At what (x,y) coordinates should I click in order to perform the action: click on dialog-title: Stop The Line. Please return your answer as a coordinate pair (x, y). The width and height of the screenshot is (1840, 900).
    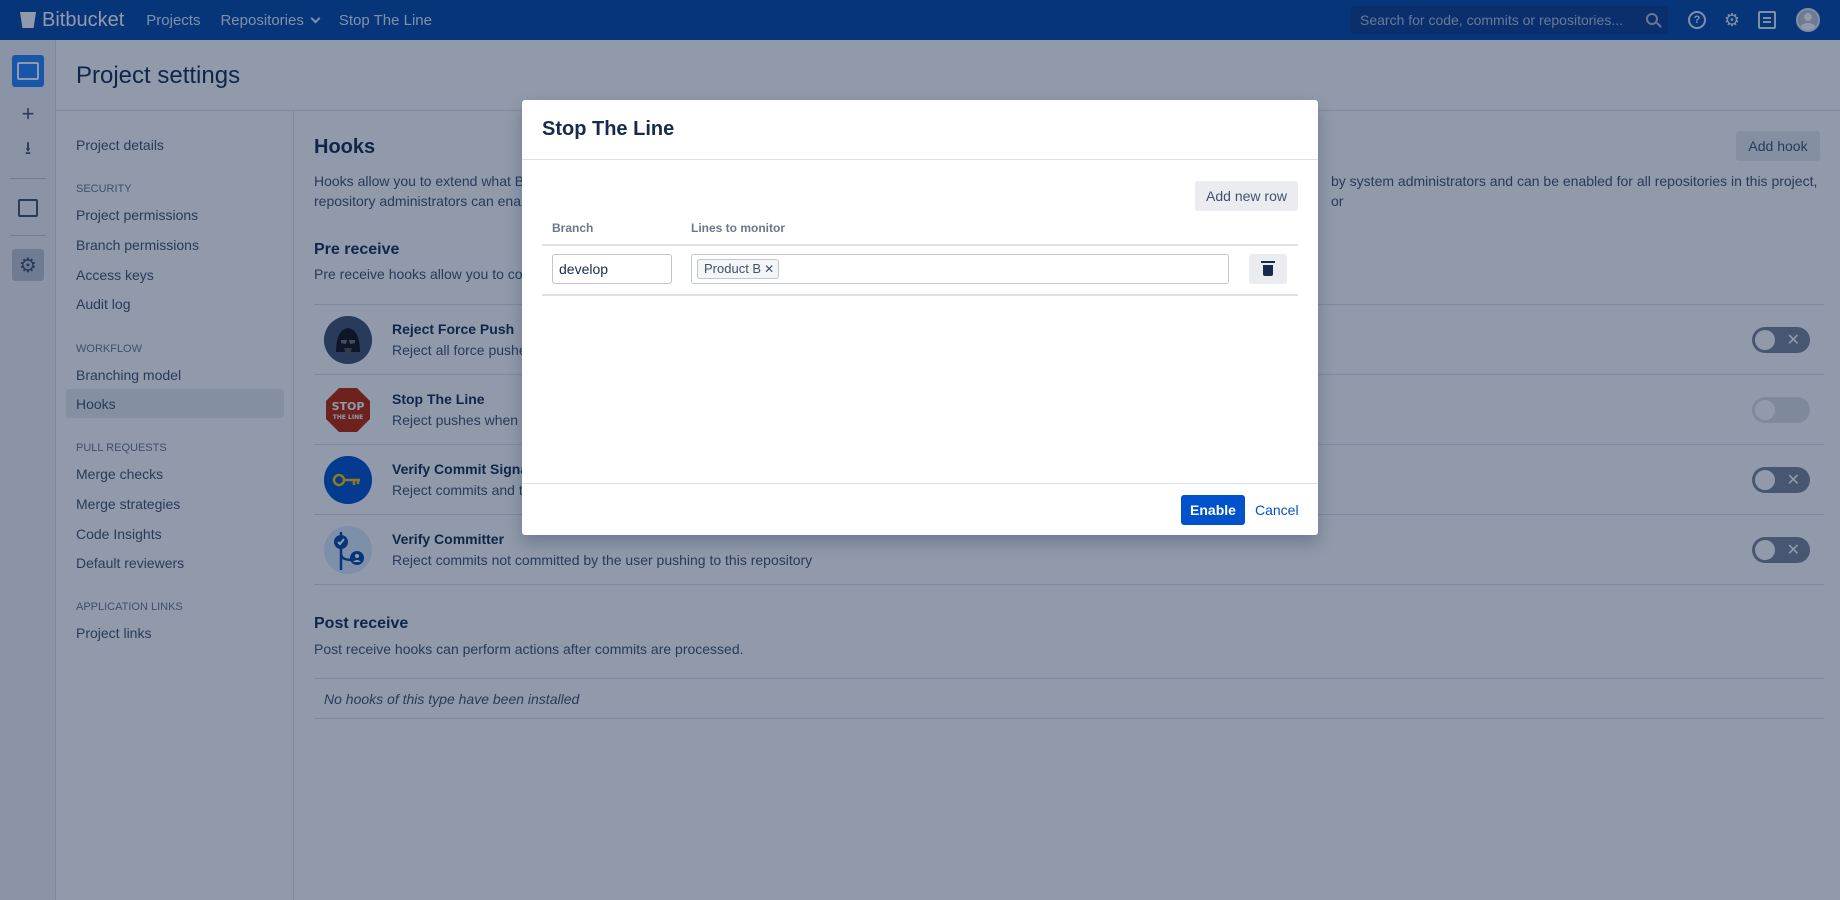
    Looking at the image, I should click on (608, 129).